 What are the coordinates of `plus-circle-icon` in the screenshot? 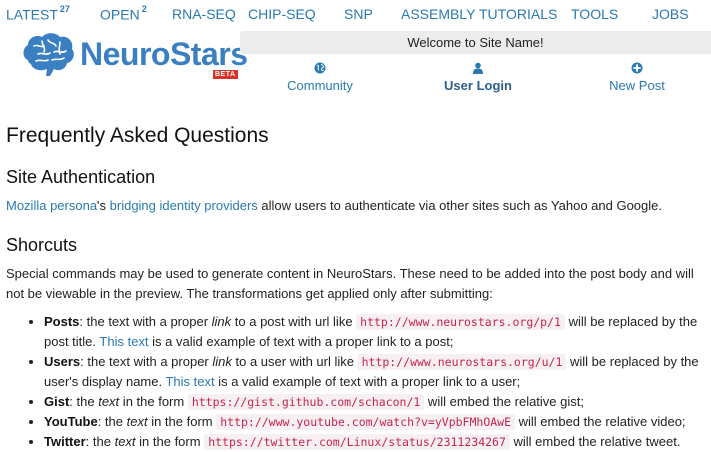 It's located at (637, 68).